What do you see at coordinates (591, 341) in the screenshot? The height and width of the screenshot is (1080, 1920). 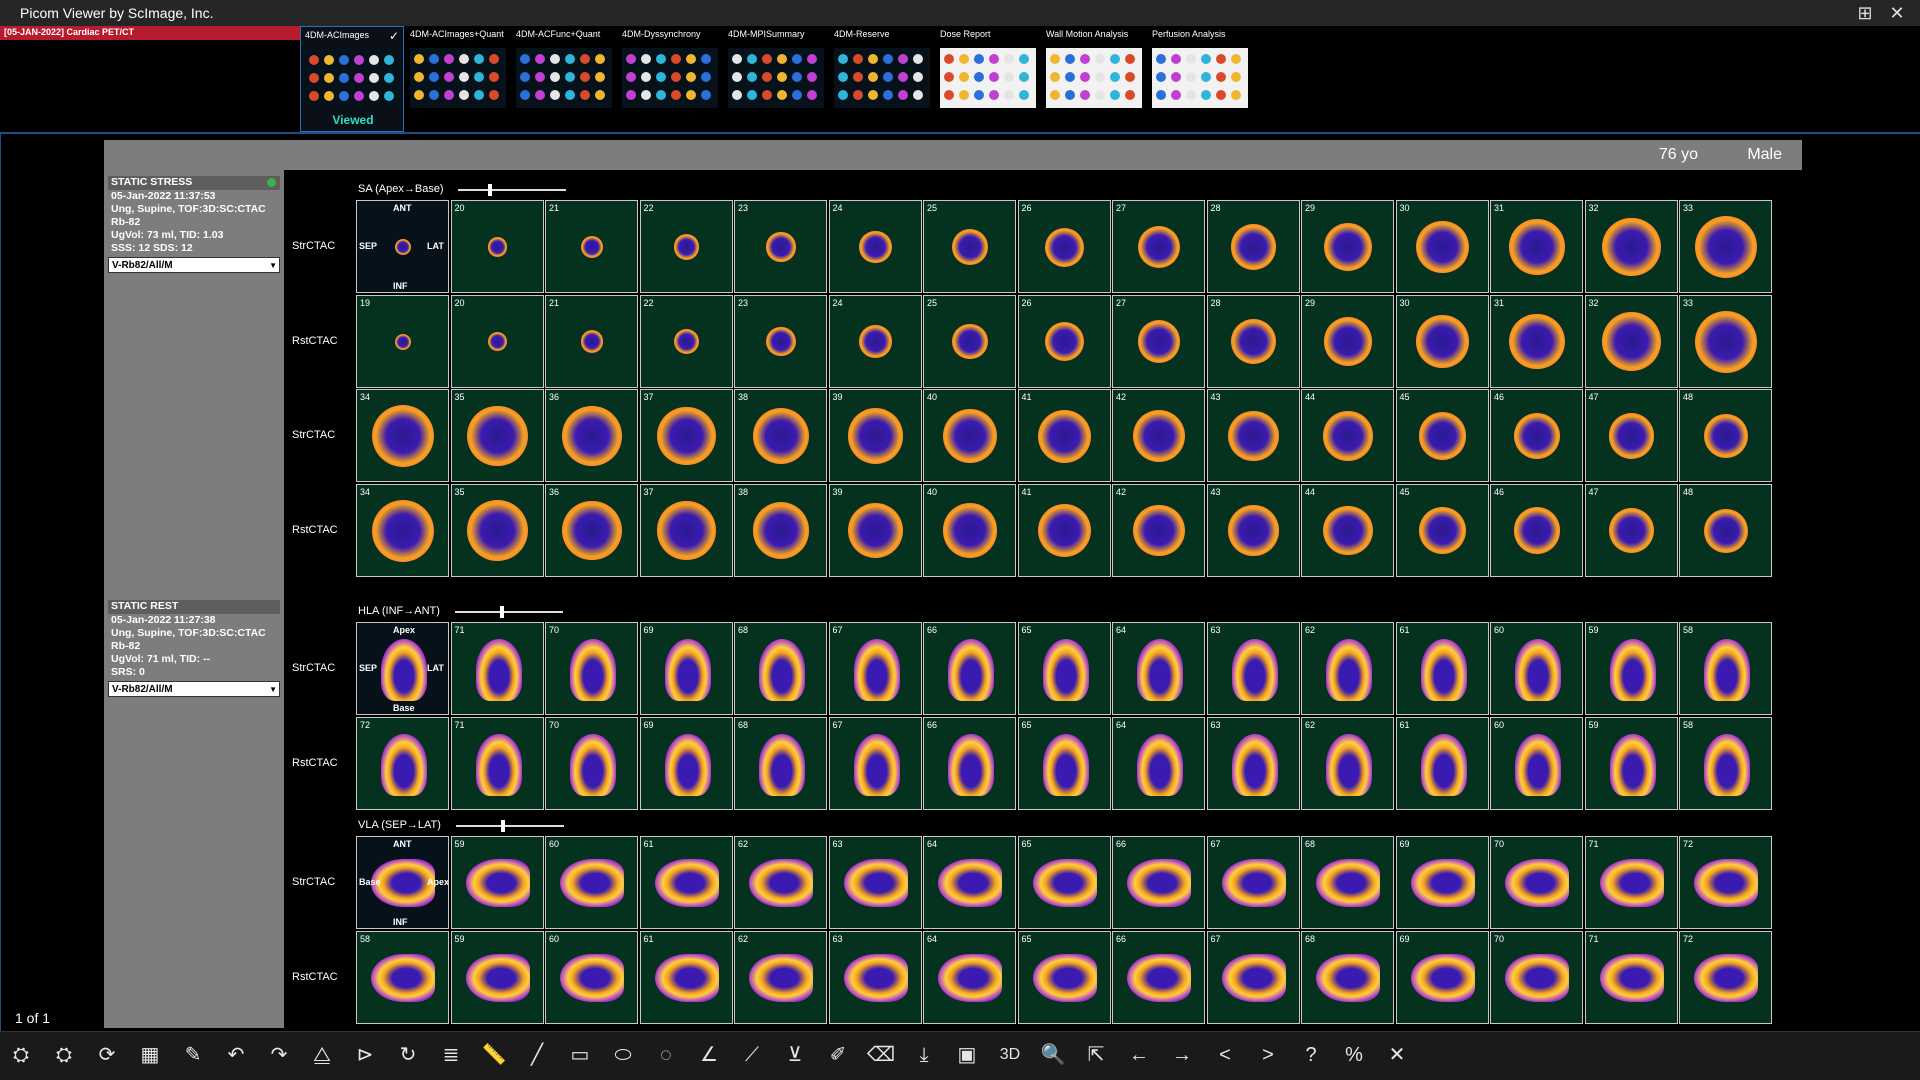 I see `image-frame: 21` at bounding box center [591, 341].